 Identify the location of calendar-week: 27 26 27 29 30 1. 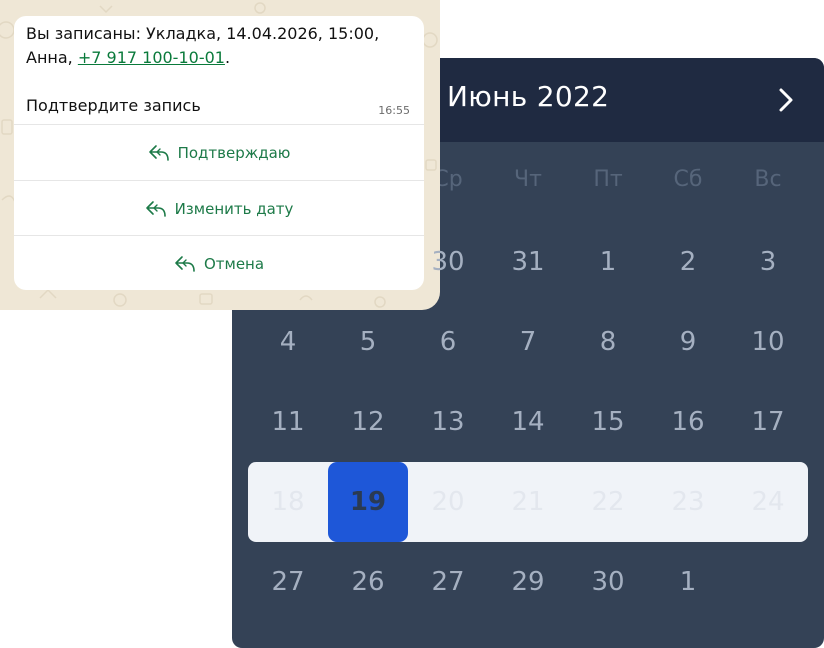
(528, 582).